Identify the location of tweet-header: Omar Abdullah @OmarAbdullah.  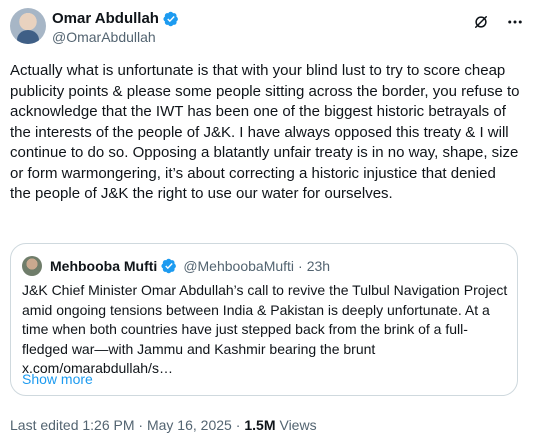
(267, 28).